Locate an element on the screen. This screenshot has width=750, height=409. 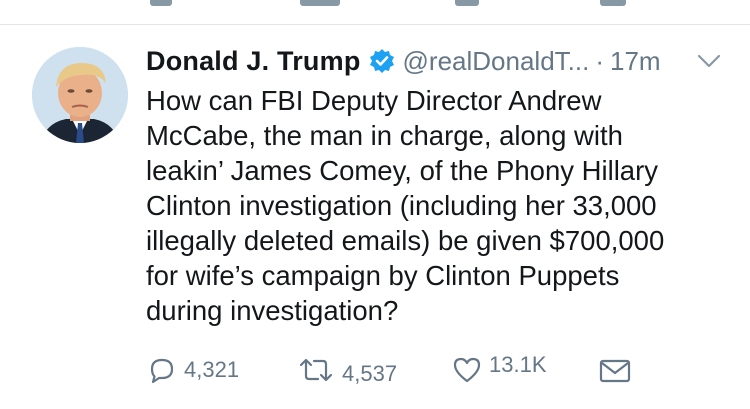
timestamp: 17m is located at coordinates (635, 61).